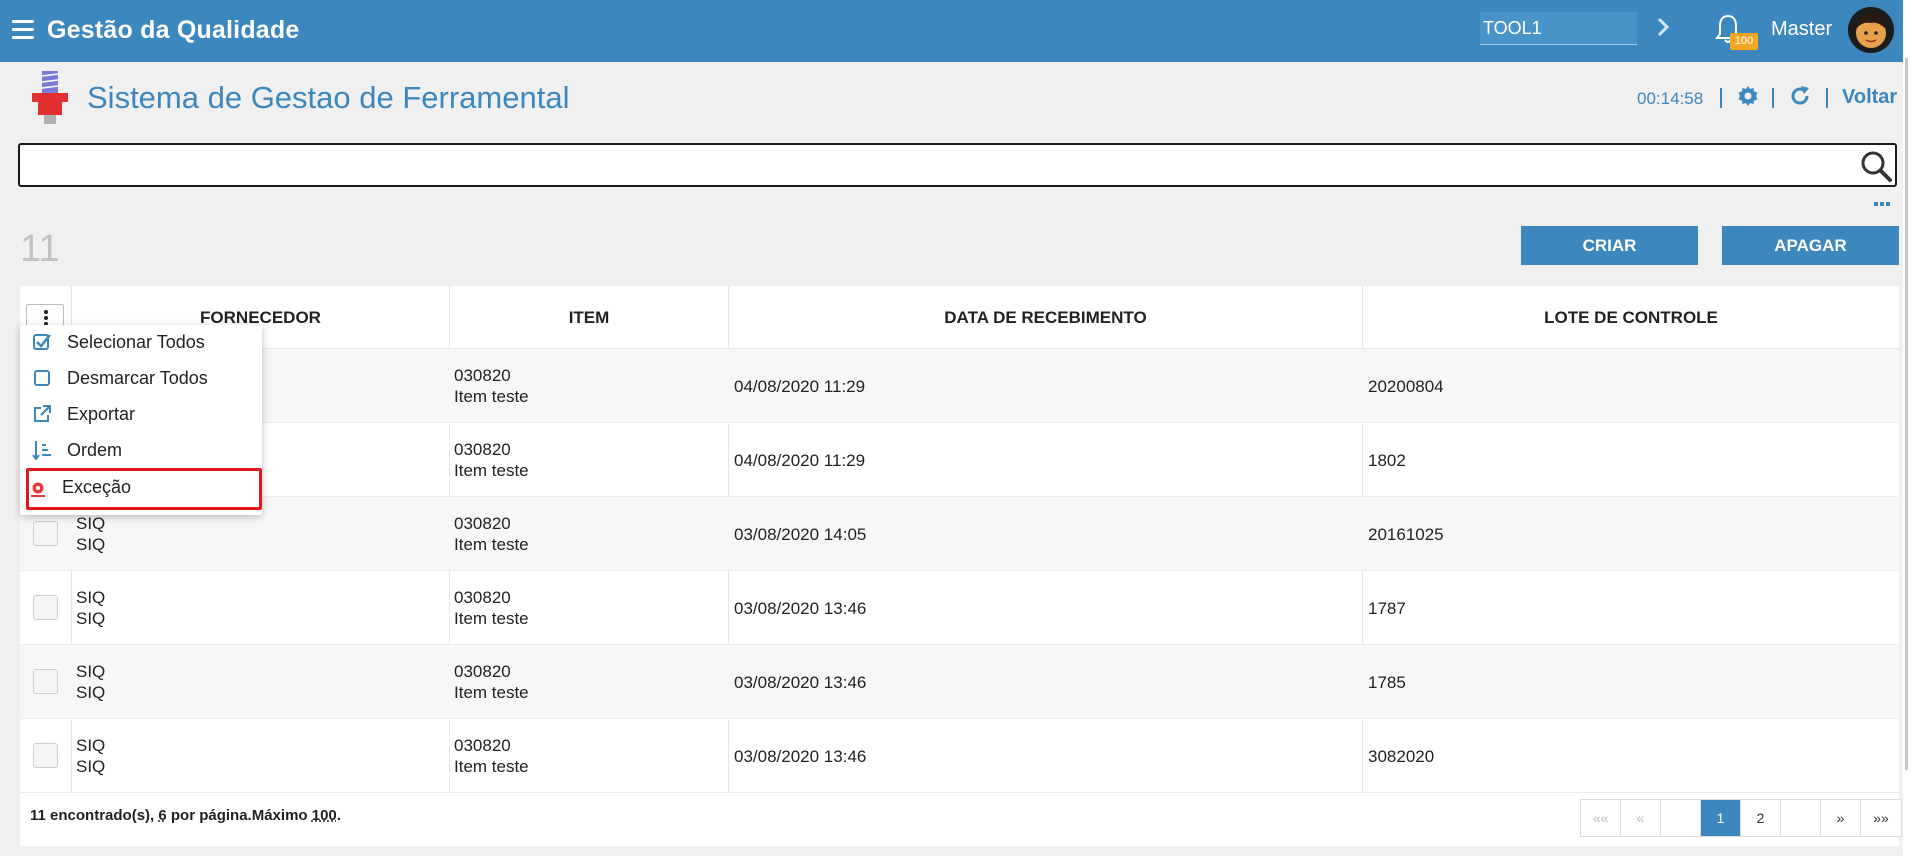 The height and width of the screenshot is (856, 1921). I want to click on highlight-box, so click(144, 489).